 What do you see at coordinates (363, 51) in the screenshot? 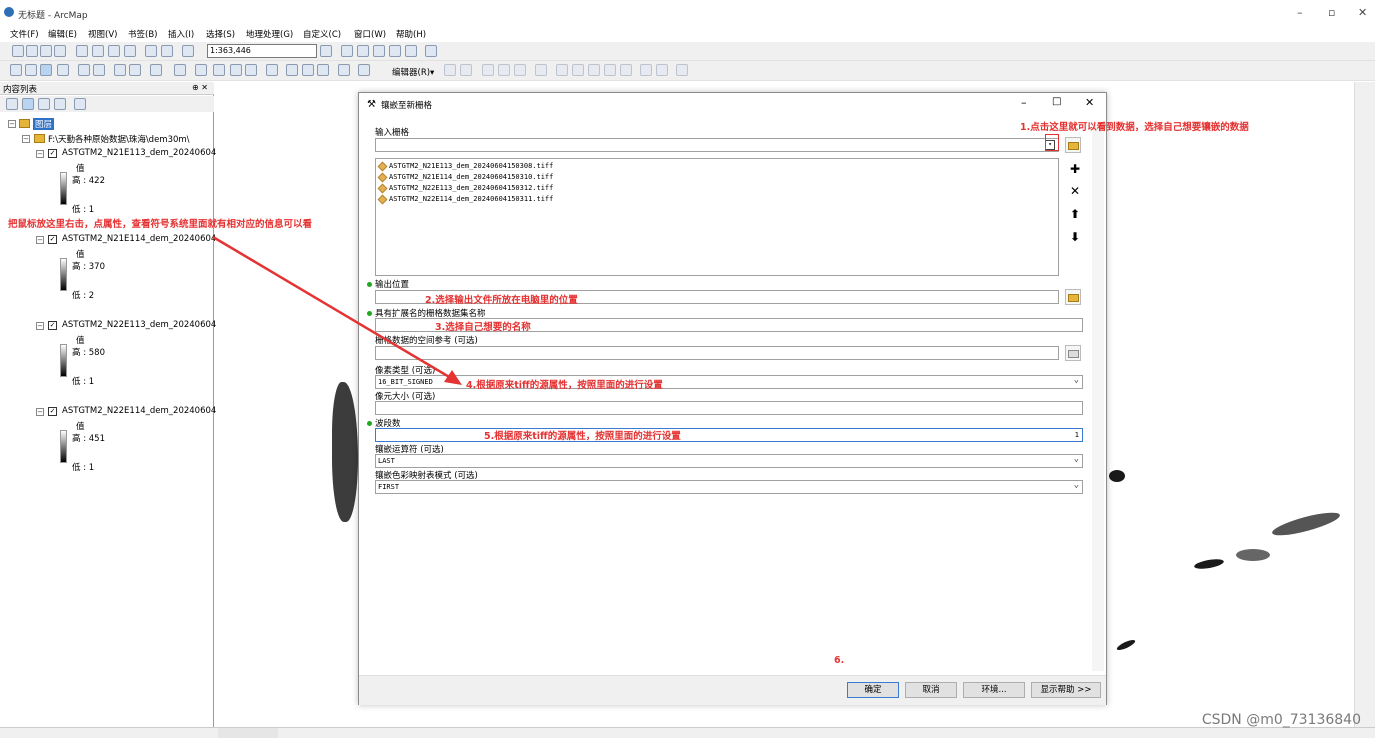
I see `toc-icon` at bounding box center [363, 51].